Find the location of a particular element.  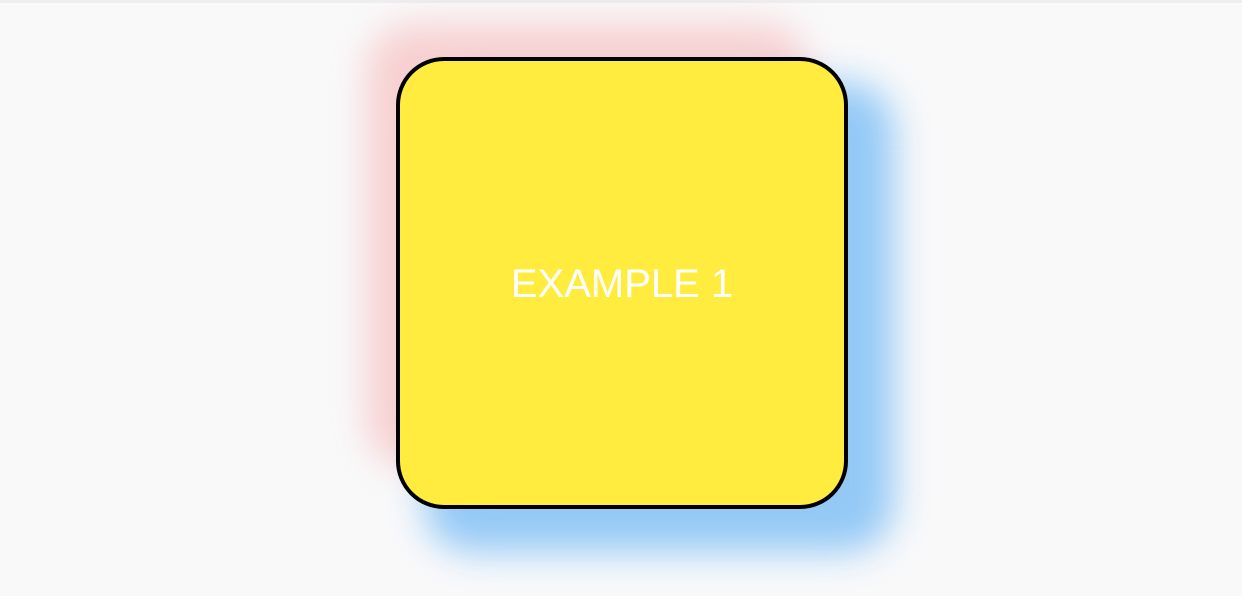

top-divider is located at coordinates (621, 1).